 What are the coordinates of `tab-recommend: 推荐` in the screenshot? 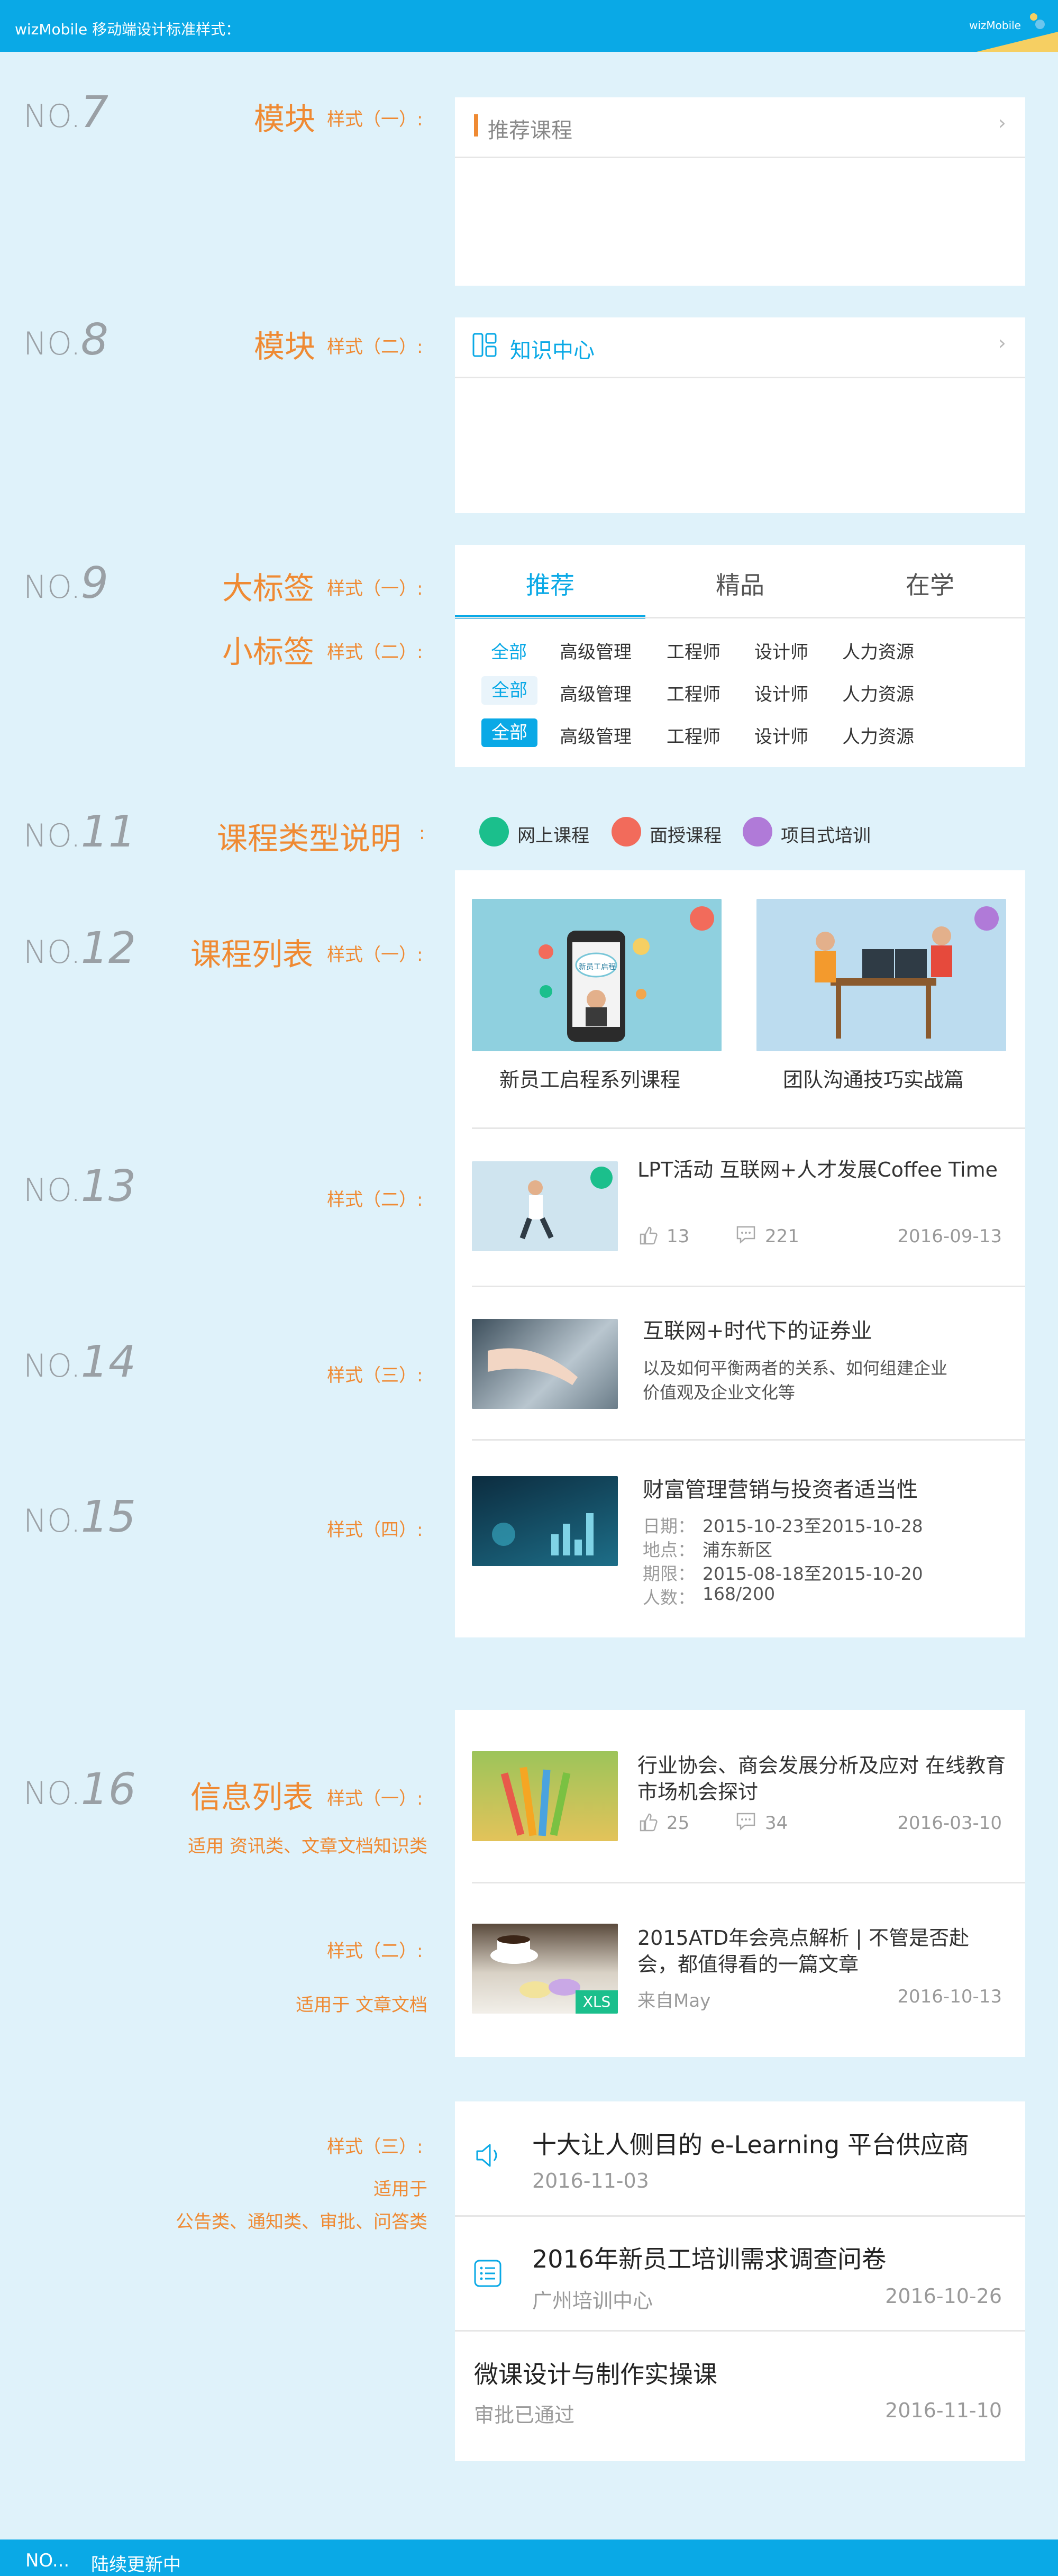 It's located at (550, 583).